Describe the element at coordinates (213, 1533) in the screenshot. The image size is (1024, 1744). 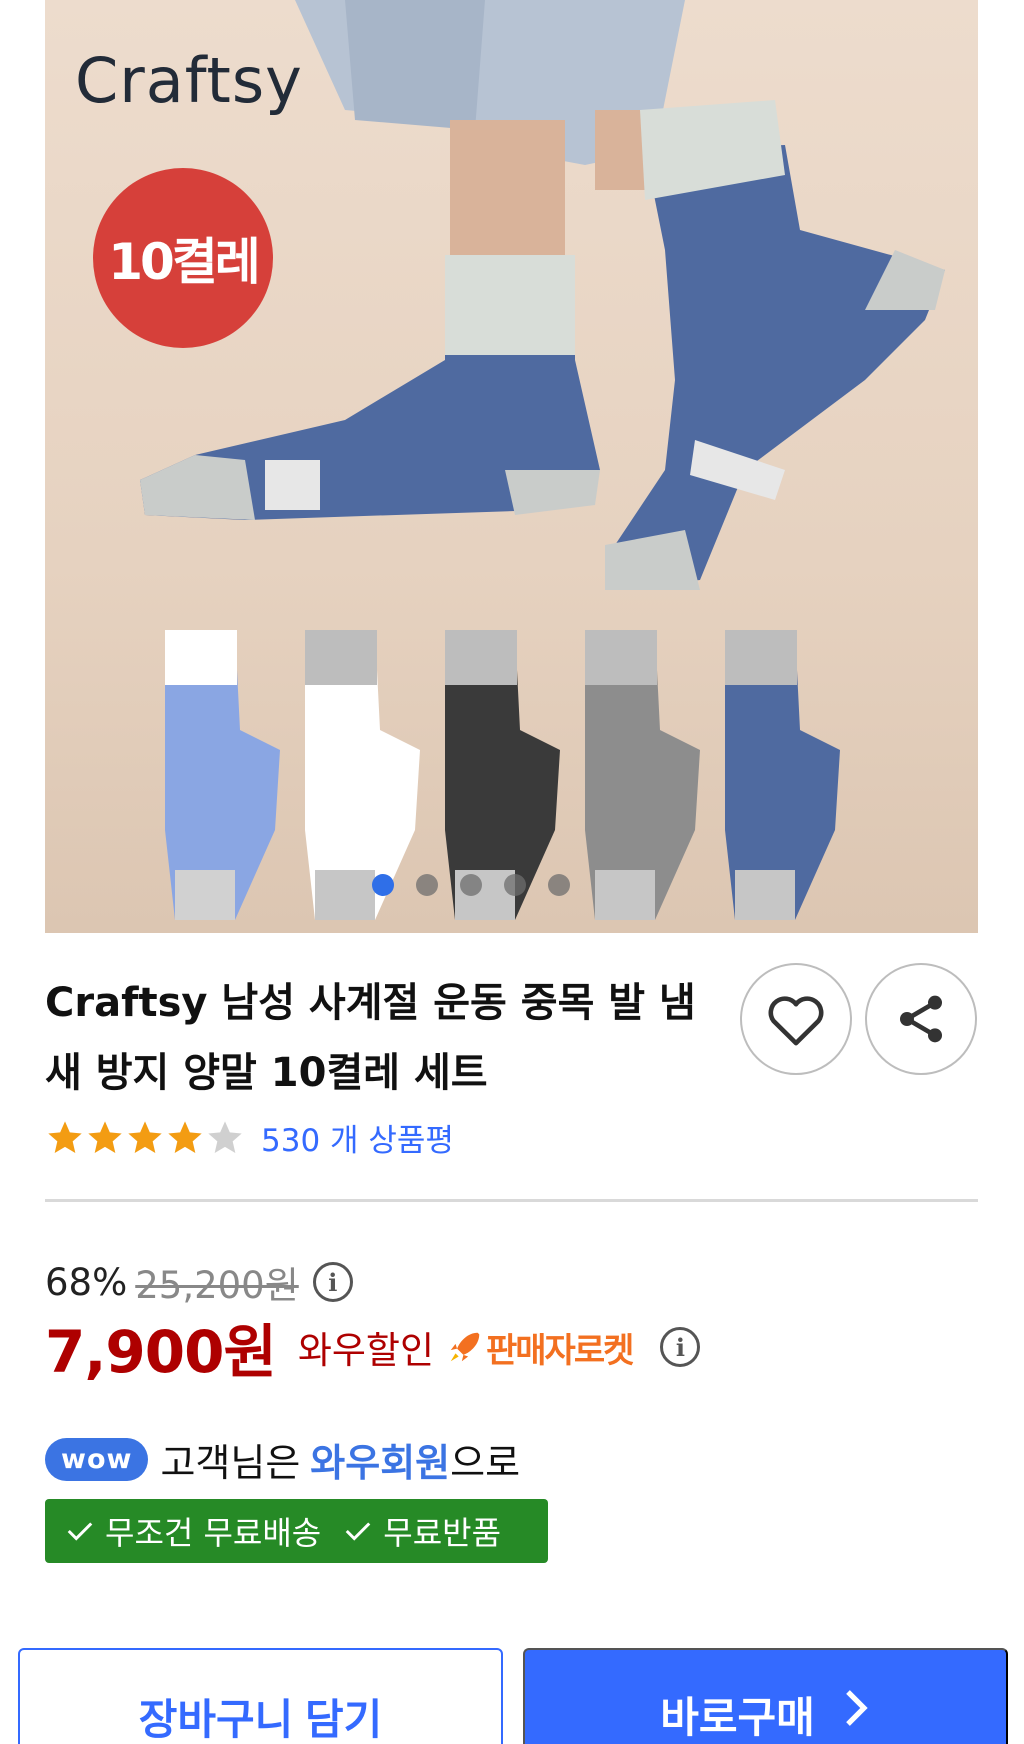
I see `benefit-free-shipping: 무조건 무료배송` at that location.